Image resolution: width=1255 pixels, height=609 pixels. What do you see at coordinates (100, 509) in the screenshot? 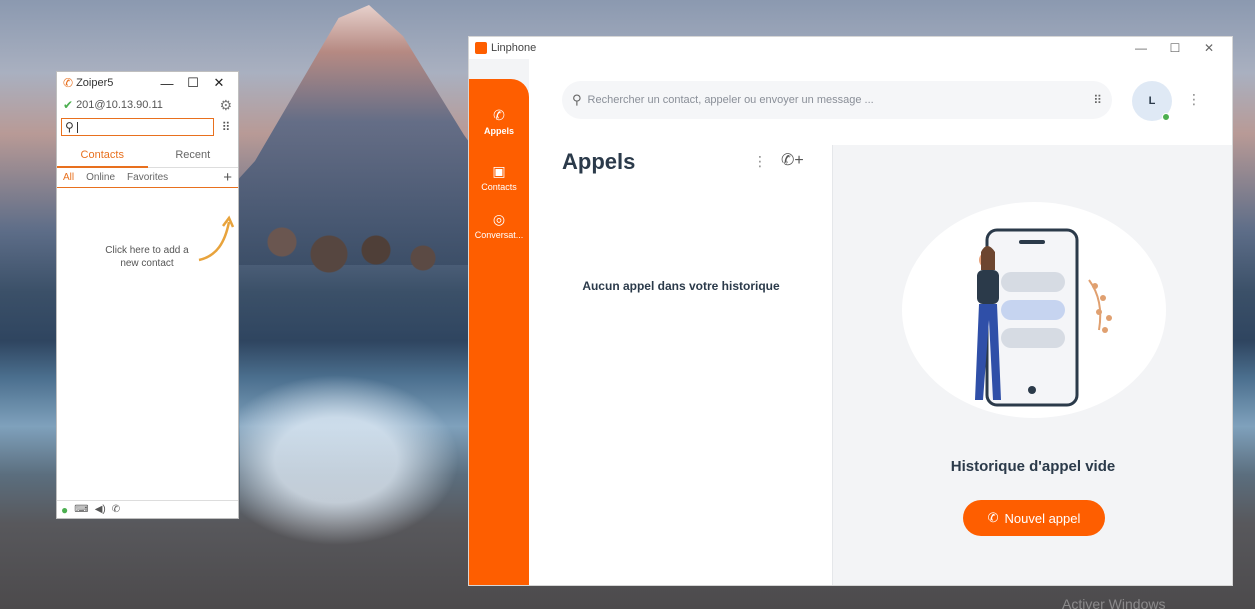
I see `speaker-icon: ◀)` at bounding box center [100, 509].